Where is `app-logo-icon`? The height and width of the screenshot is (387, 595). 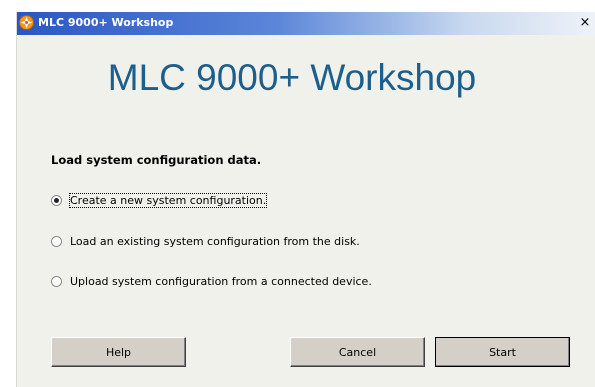 app-logo-icon is located at coordinates (26, 22).